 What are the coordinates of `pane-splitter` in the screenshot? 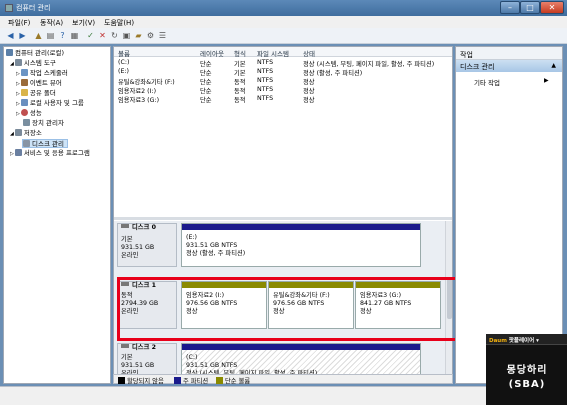 It's located at (283, 218).